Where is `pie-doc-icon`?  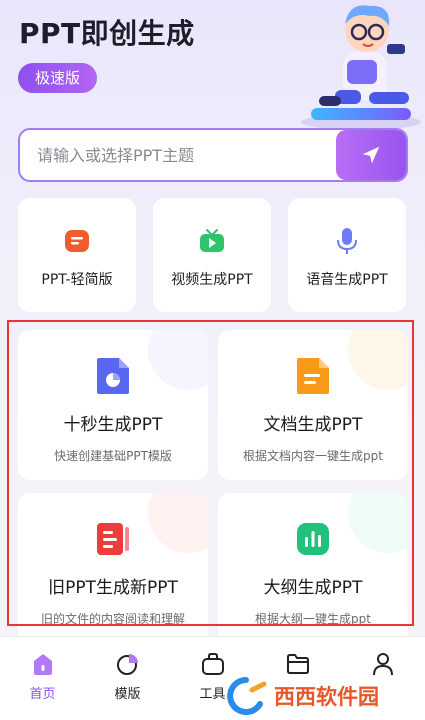
pie-doc-icon is located at coordinates (113, 376).